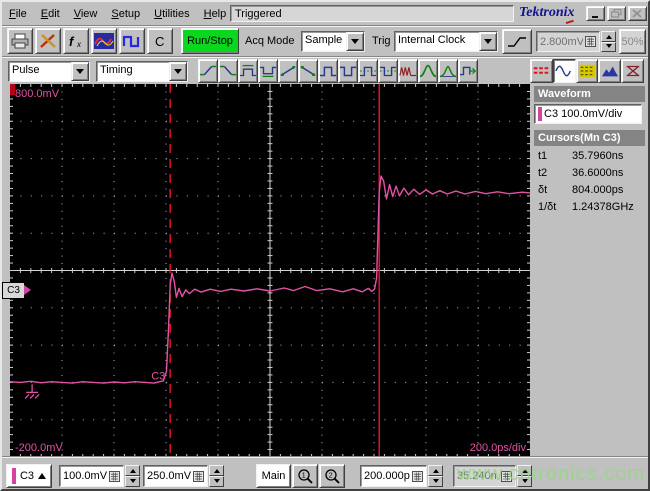 This screenshot has width=650, height=491. I want to click on svg-text: 2, so click(330, 475).